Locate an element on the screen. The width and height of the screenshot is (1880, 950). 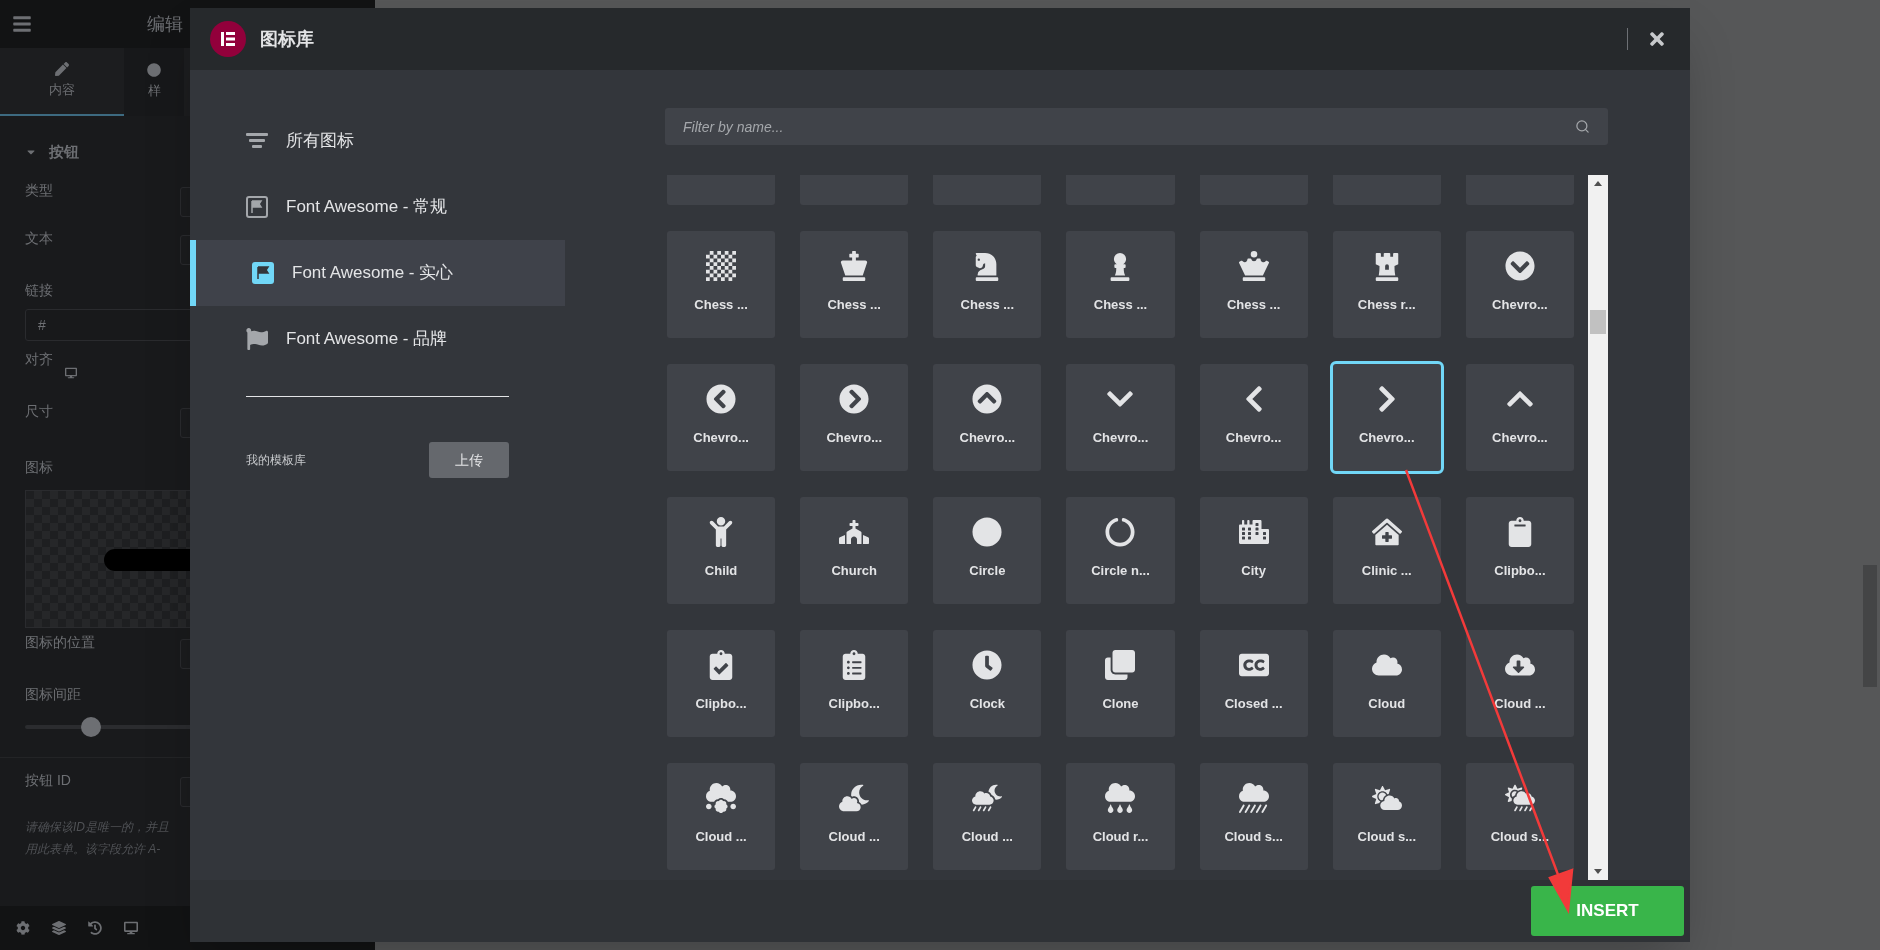
library-category: 所有图标 is located at coordinates (377, 141).